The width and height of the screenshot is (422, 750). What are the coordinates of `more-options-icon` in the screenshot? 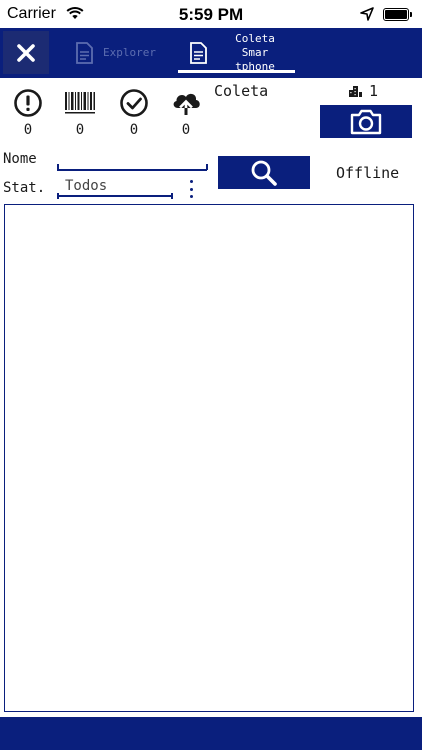 It's located at (191, 189).